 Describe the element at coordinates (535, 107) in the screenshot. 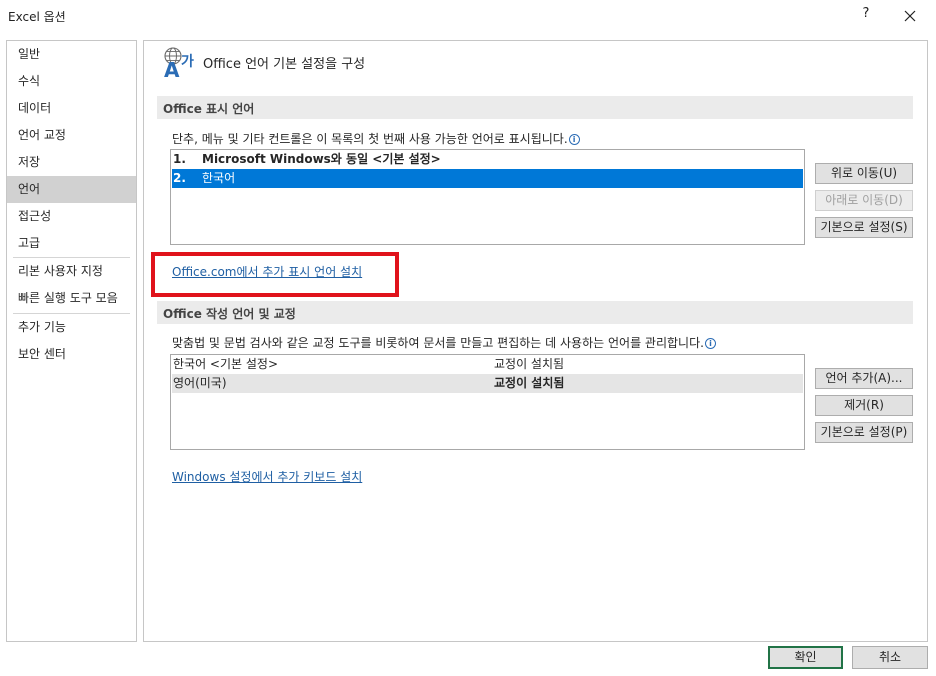

I see `display-language-section-header: Office 표시 언어` at that location.